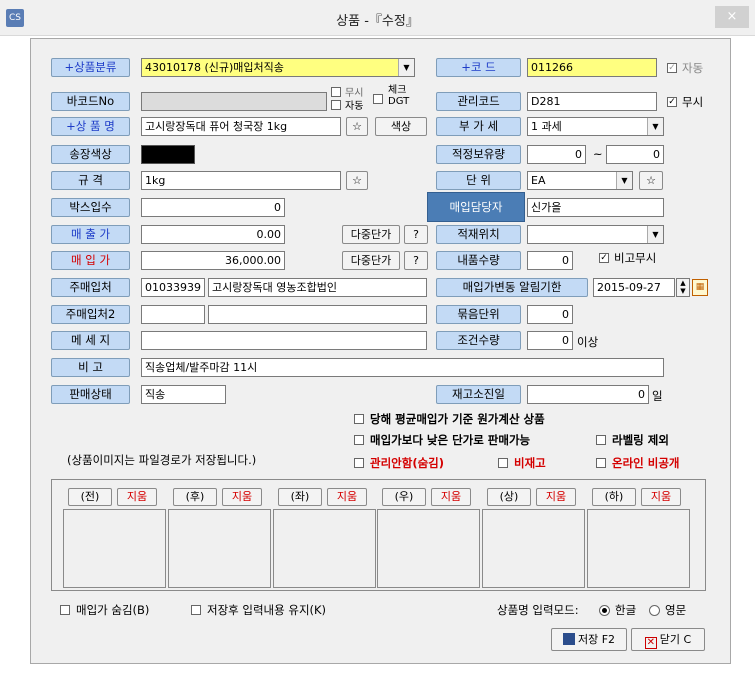  I want to click on product-name-input: 고시랑장독대 퓨어 청국장 1kg, so click(241, 126).